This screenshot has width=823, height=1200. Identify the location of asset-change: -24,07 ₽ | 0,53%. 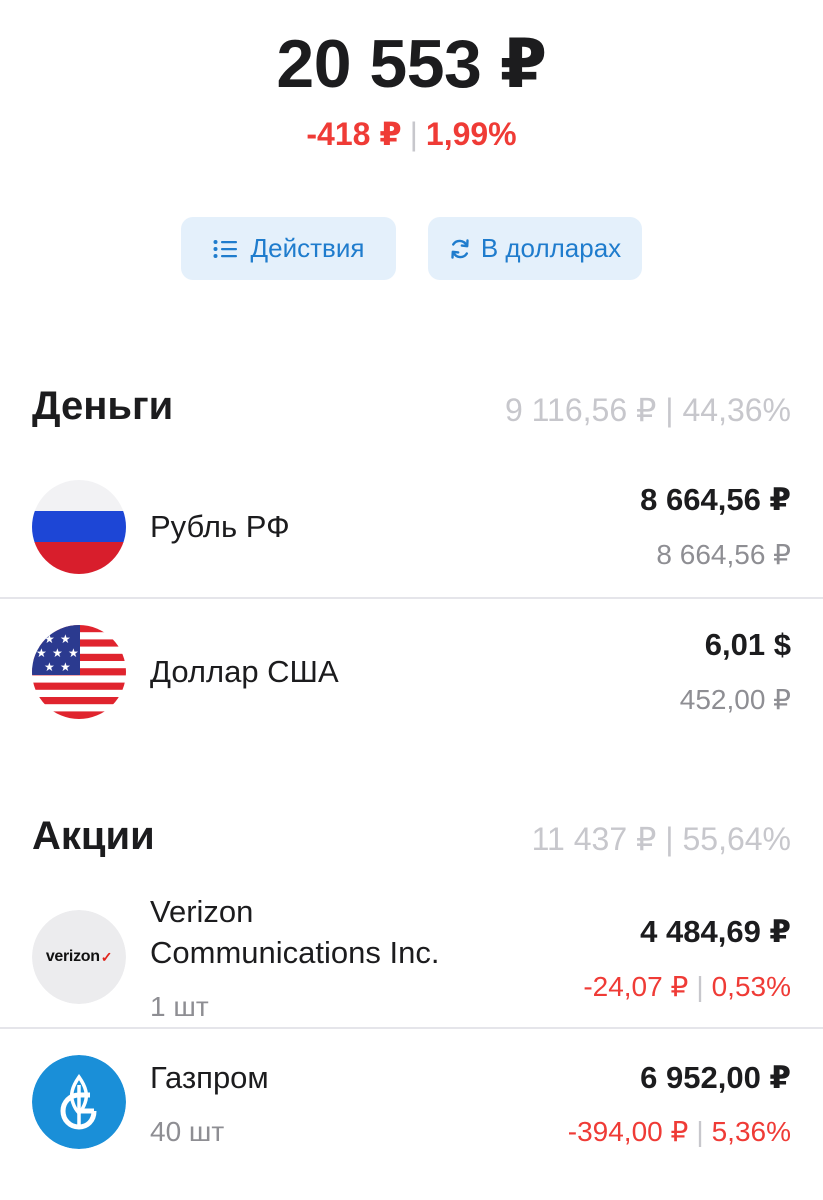
(687, 987).